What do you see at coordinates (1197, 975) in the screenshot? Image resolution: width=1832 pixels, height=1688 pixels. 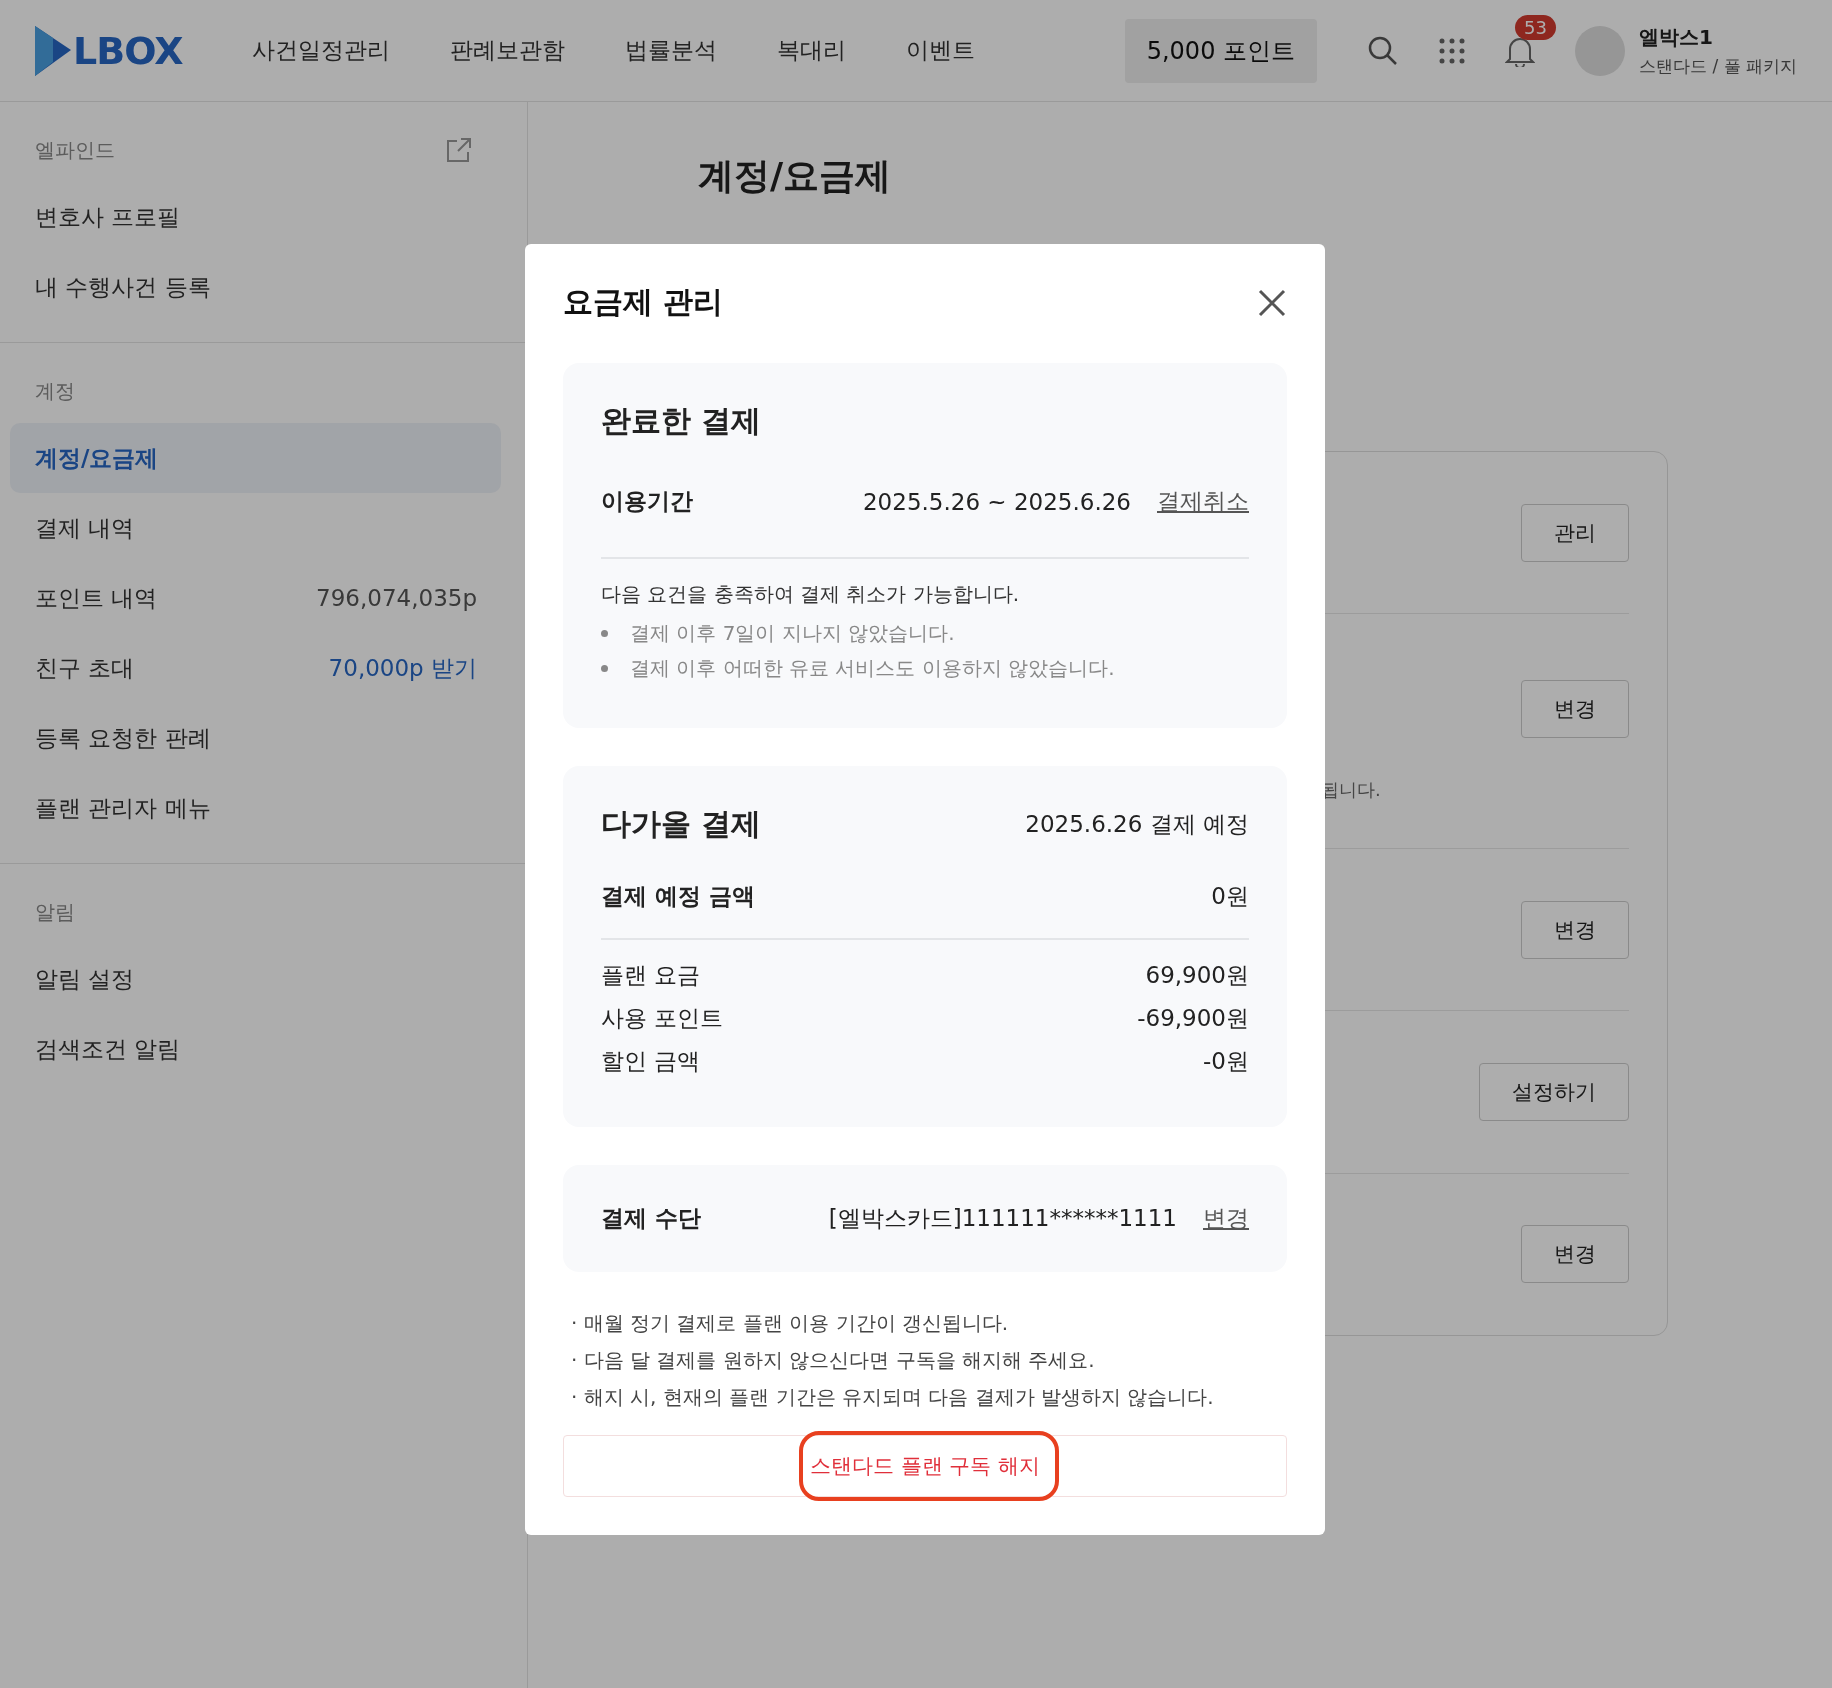 I see `amount-value: 69,900원` at bounding box center [1197, 975].